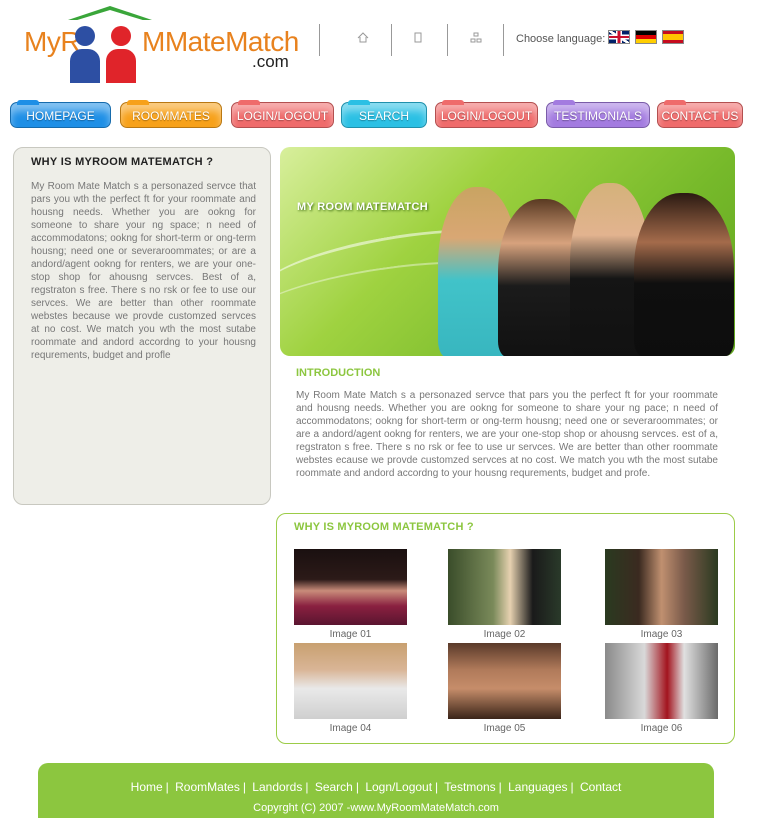 The width and height of the screenshot is (760, 818). I want to click on logo-tld: .com, so click(270, 61).